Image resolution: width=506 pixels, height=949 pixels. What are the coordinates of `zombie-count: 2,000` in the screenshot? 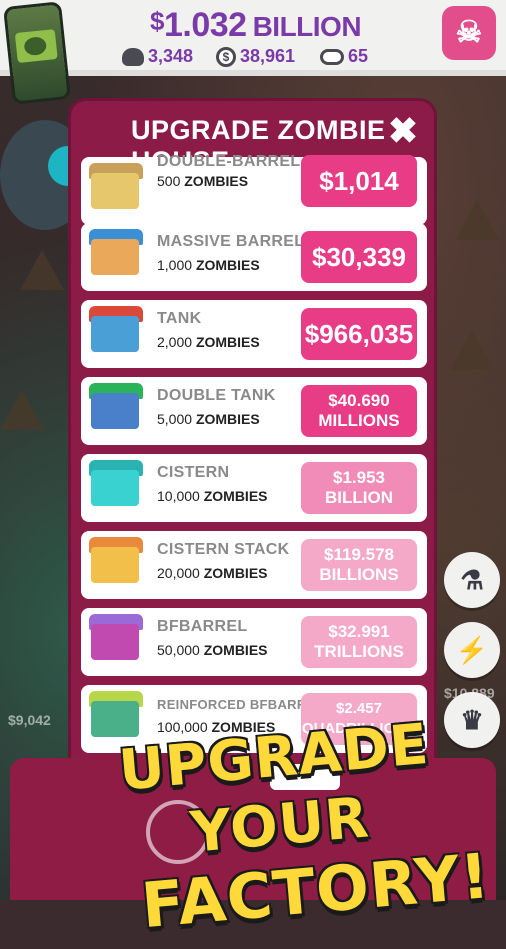 It's located at (175, 342).